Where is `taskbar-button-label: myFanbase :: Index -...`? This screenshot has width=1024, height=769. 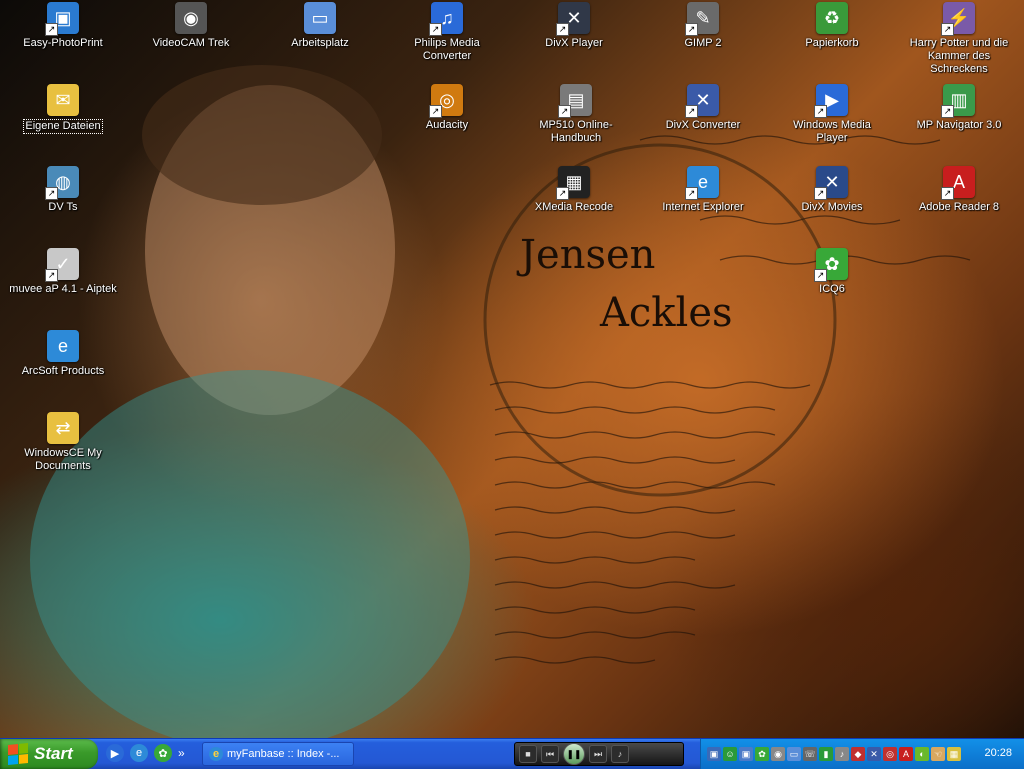 taskbar-button-label: myFanbase :: Index -... is located at coordinates (283, 754).